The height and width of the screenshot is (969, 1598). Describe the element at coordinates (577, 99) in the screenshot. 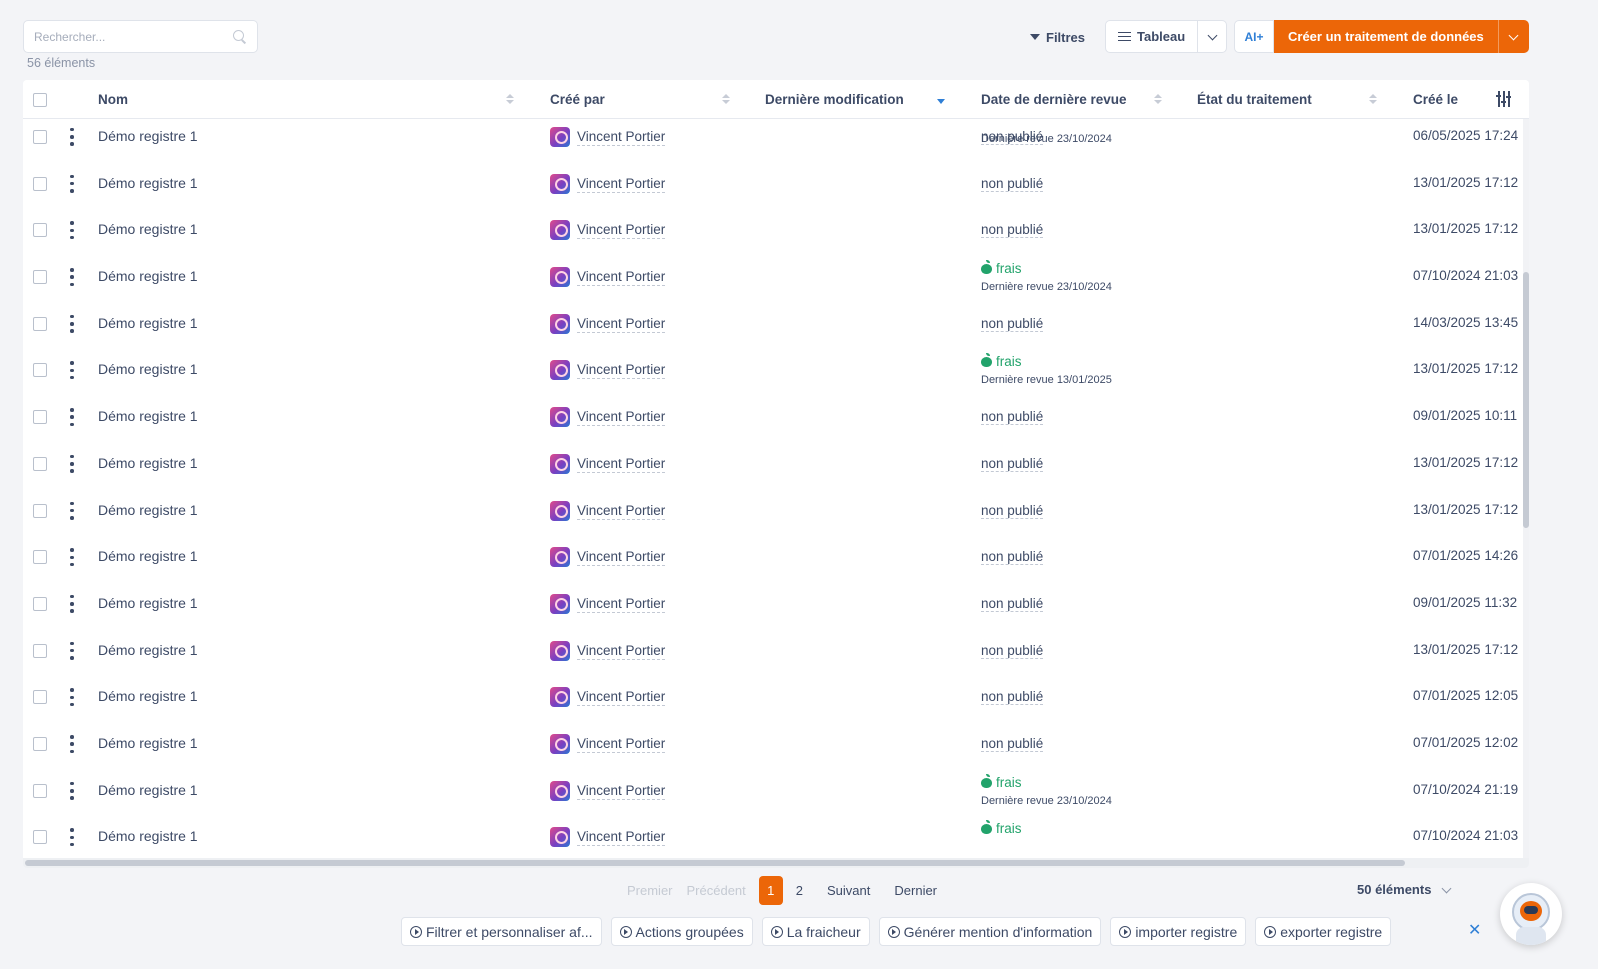

I see `column-header-created-by: Créé par` at that location.